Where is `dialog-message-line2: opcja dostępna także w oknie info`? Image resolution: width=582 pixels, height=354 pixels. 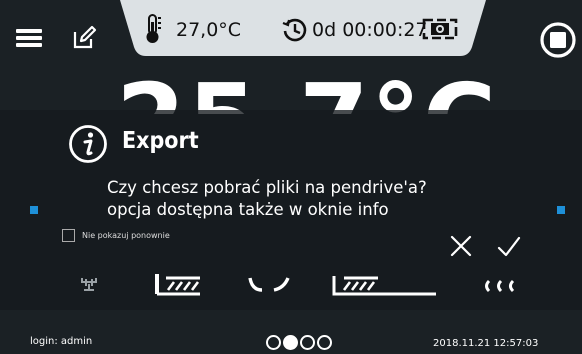
dialog-message-line2: opcja dostępna także w oknie info is located at coordinates (248, 209).